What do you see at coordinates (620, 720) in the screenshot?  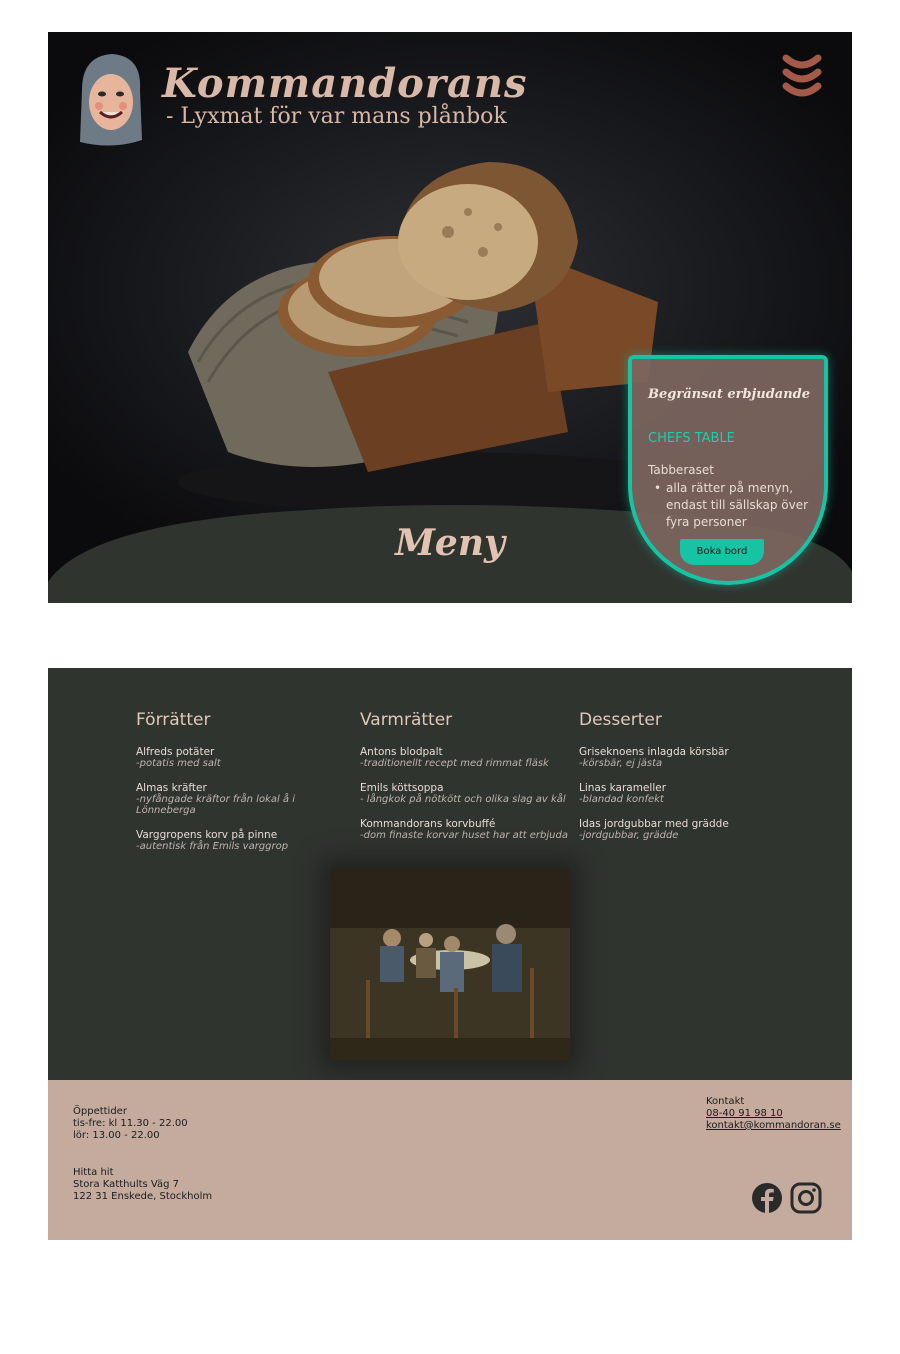 I see `column-heading: Desserter` at bounding box center [620, 720].